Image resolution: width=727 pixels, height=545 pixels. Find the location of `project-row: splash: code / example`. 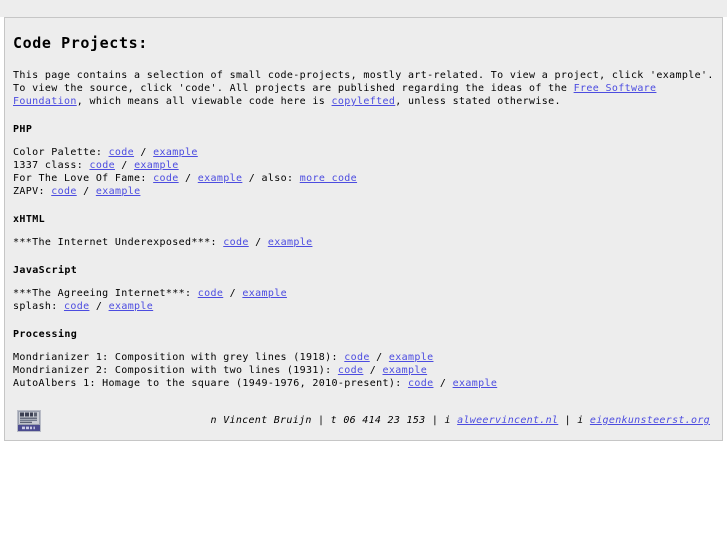

project-row: splash: code / example is located at coordinates (363, 306).